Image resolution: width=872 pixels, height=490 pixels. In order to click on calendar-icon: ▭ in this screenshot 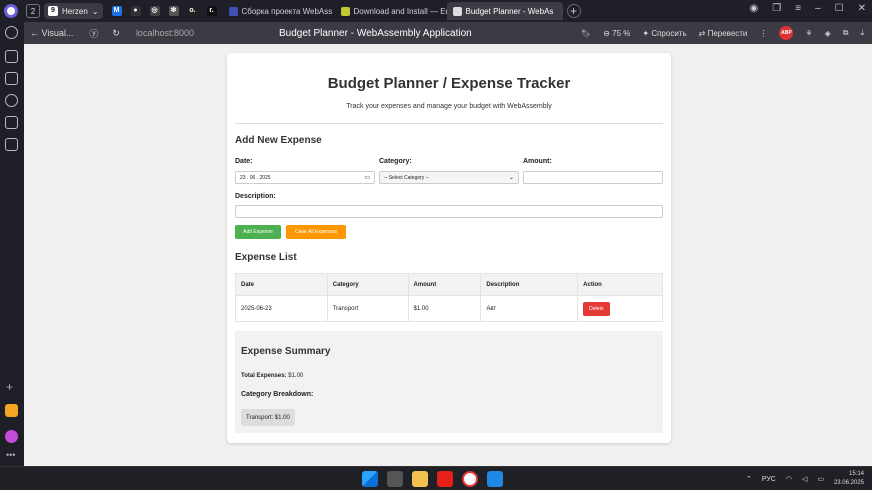, I will do `click(367, 177)`.